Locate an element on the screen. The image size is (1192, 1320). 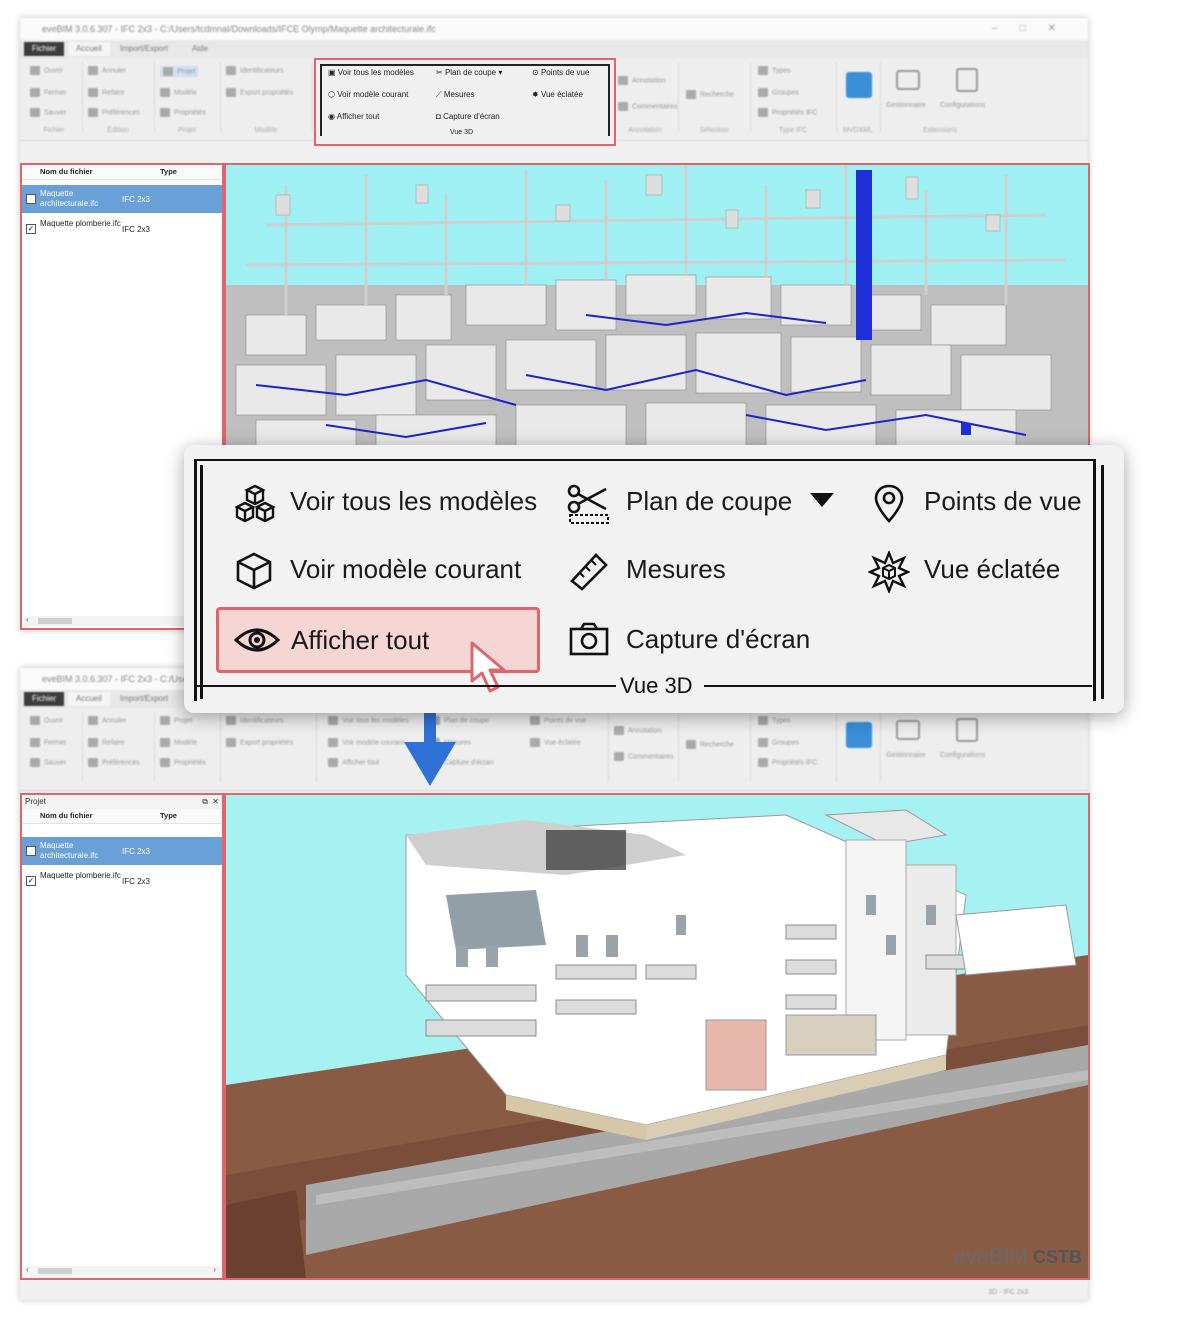
afficher-tout-button: Afficher tout is located at coordinates (353, 762).